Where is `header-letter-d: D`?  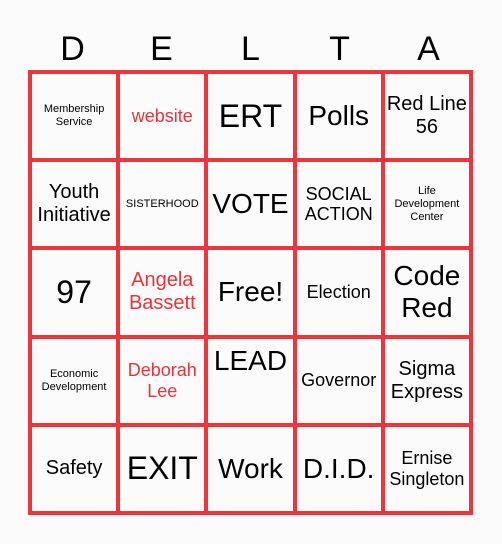 header-letter-d: D is located at coordinates (72, 49).